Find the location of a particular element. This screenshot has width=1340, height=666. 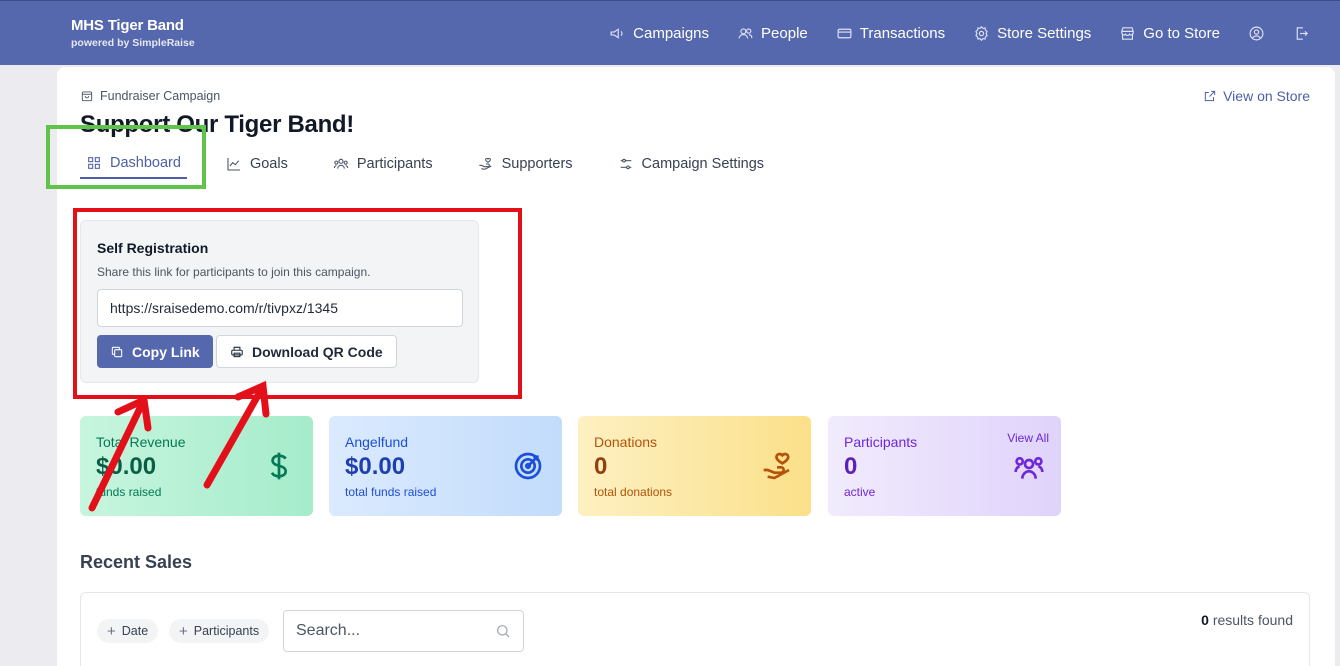

stat-total-revenue-label: Total Revenue is located at coordinates (141, 442).